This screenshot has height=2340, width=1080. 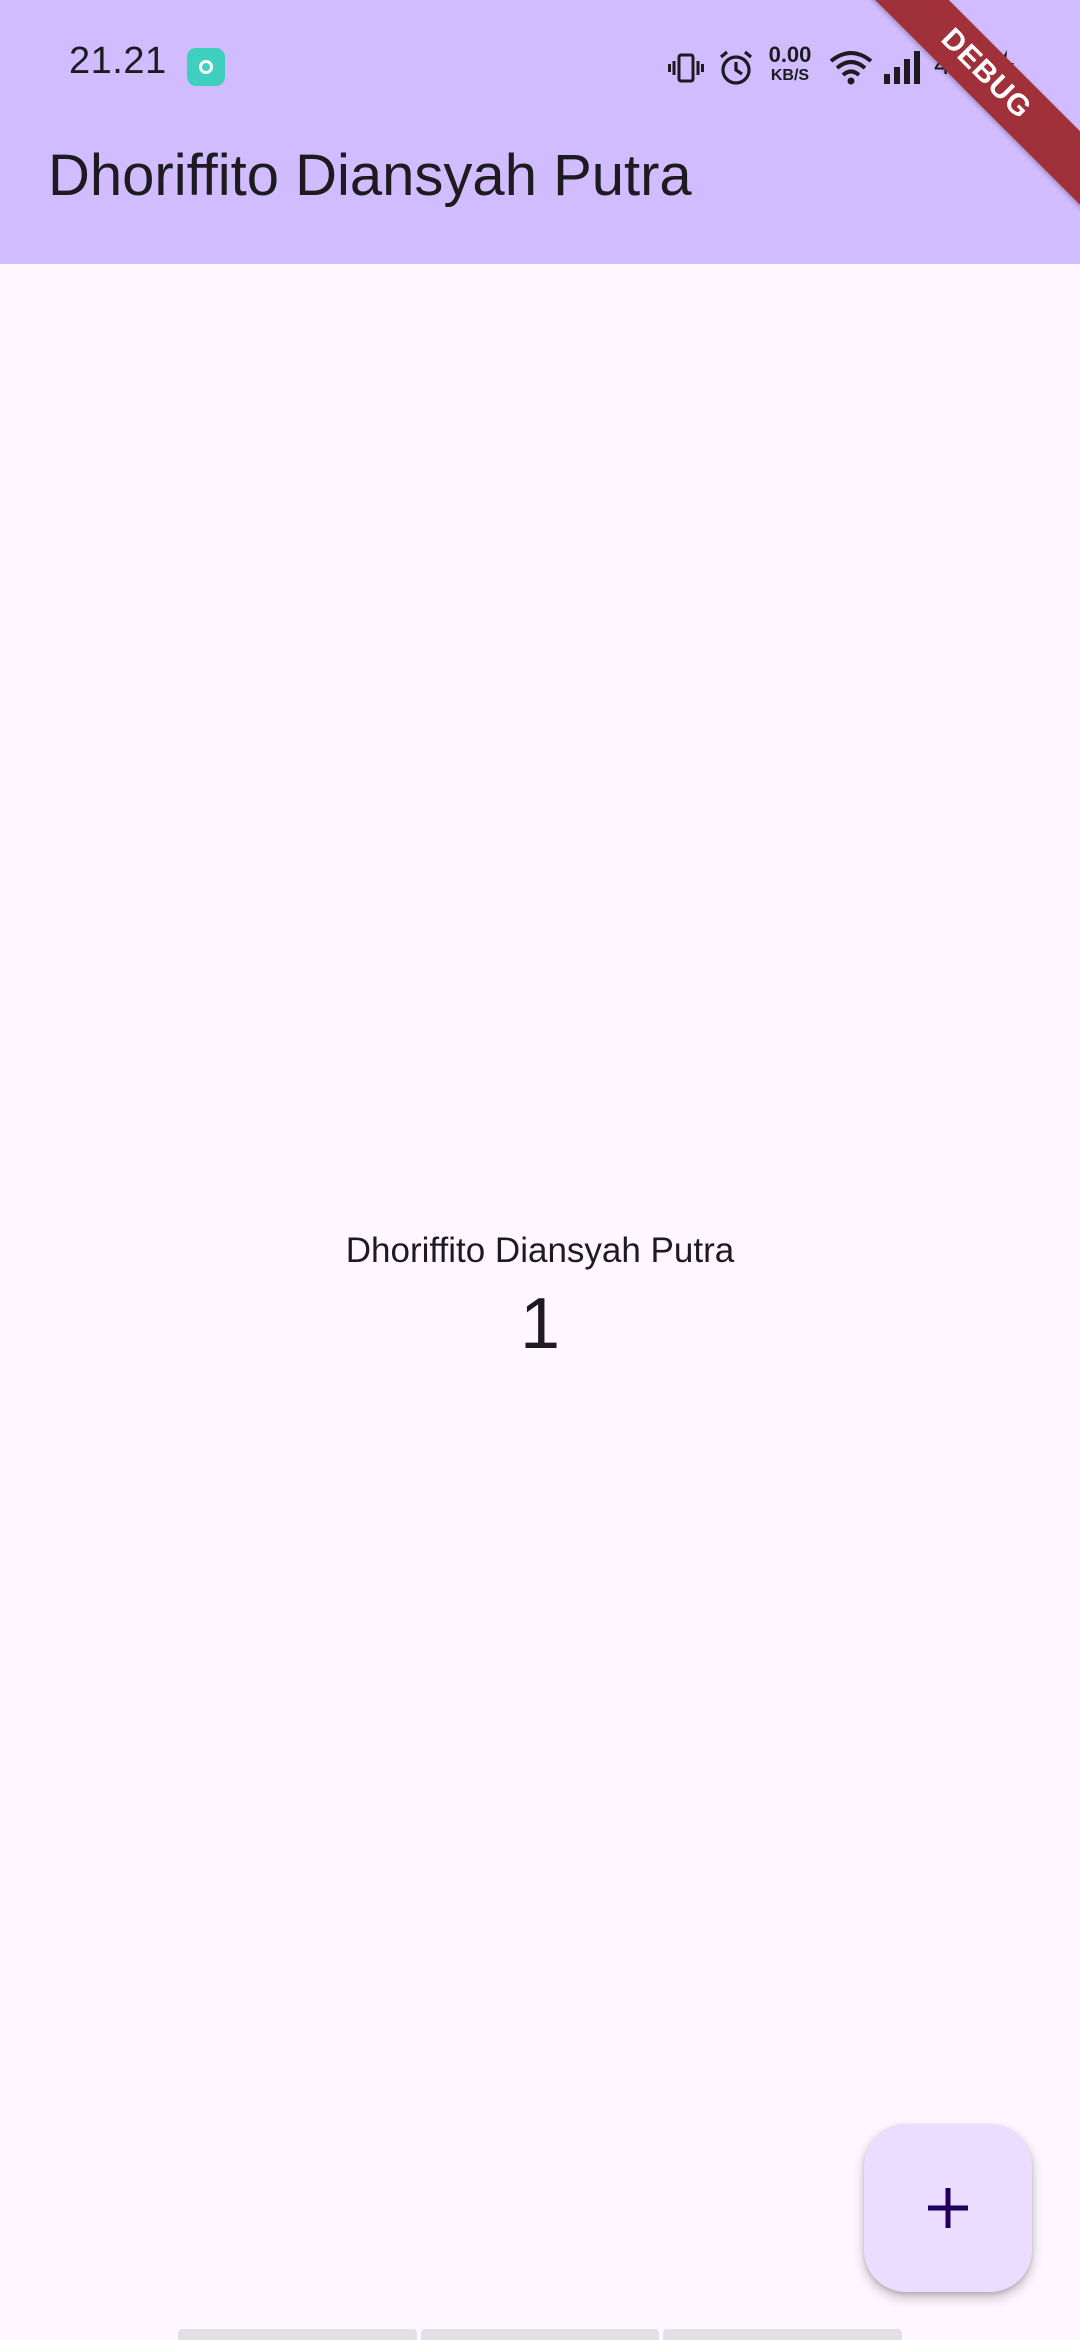 I want to click on vibrate-icon, so click(x=686, y=68).